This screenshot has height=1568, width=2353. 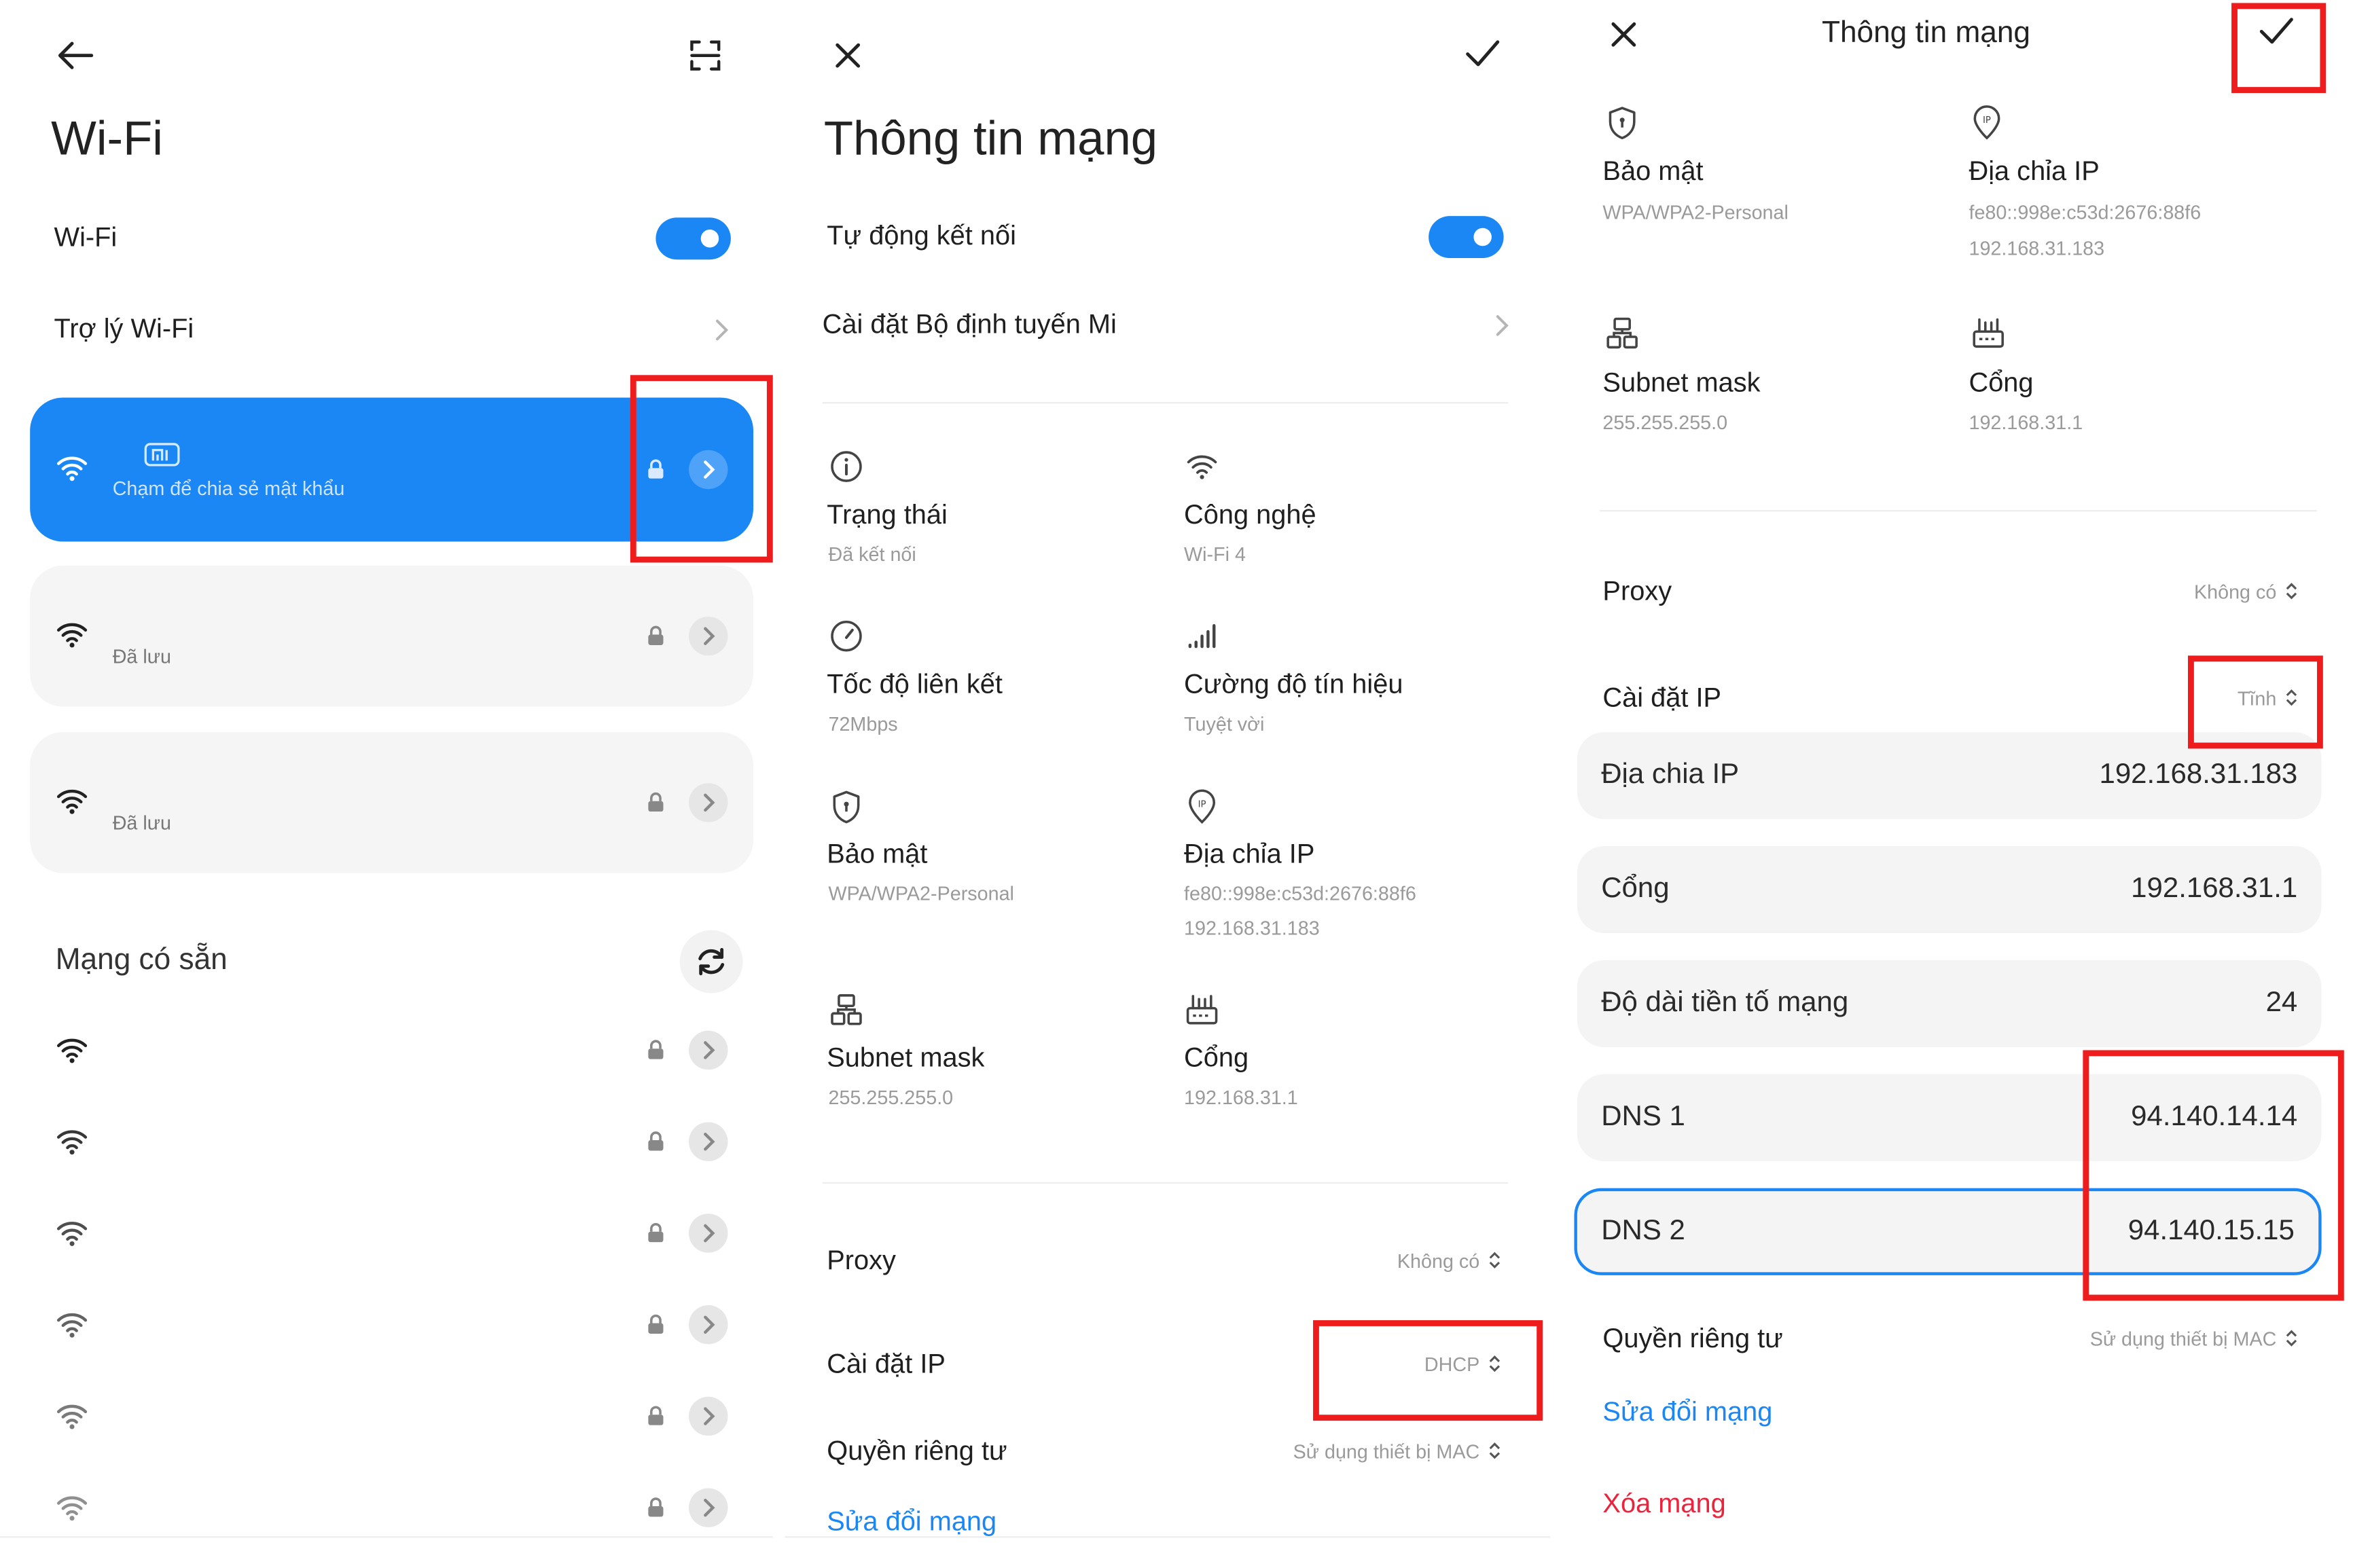 I want to click on delete-network-link: Xóa mạng, so click(x=1663, y=1504).